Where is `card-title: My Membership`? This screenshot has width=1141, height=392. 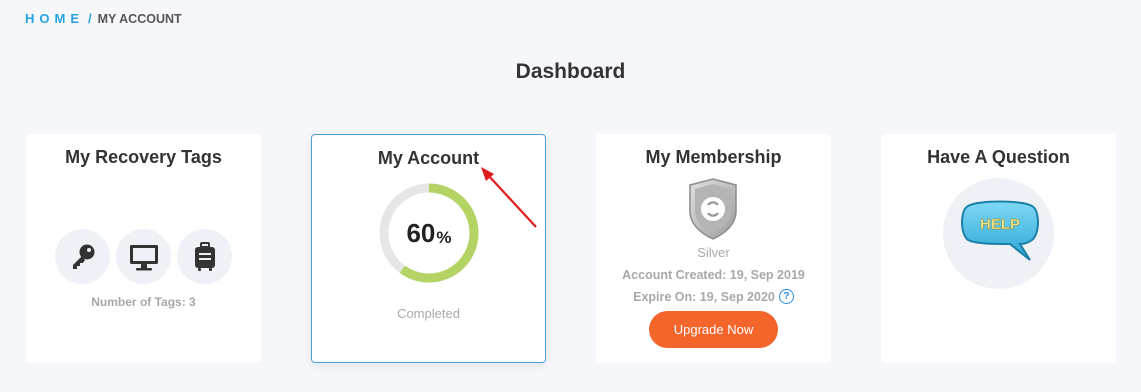 card-title: My Membership is located at coordinates (713, 157).